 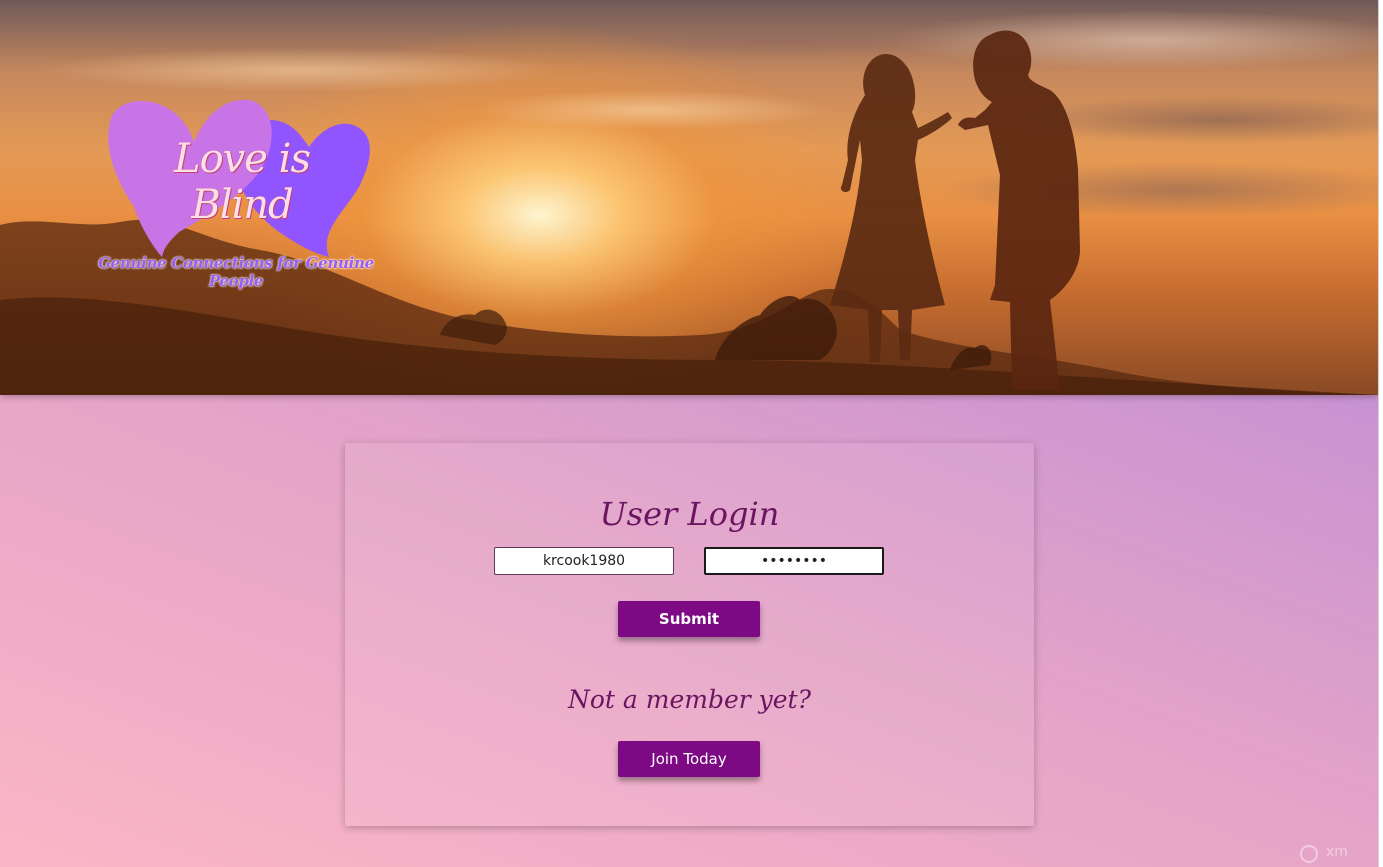 What do you see at coordinates (689, 759) in the screenshot?
I see `join-today-button: Join Today` at bounding box center [689, 759].